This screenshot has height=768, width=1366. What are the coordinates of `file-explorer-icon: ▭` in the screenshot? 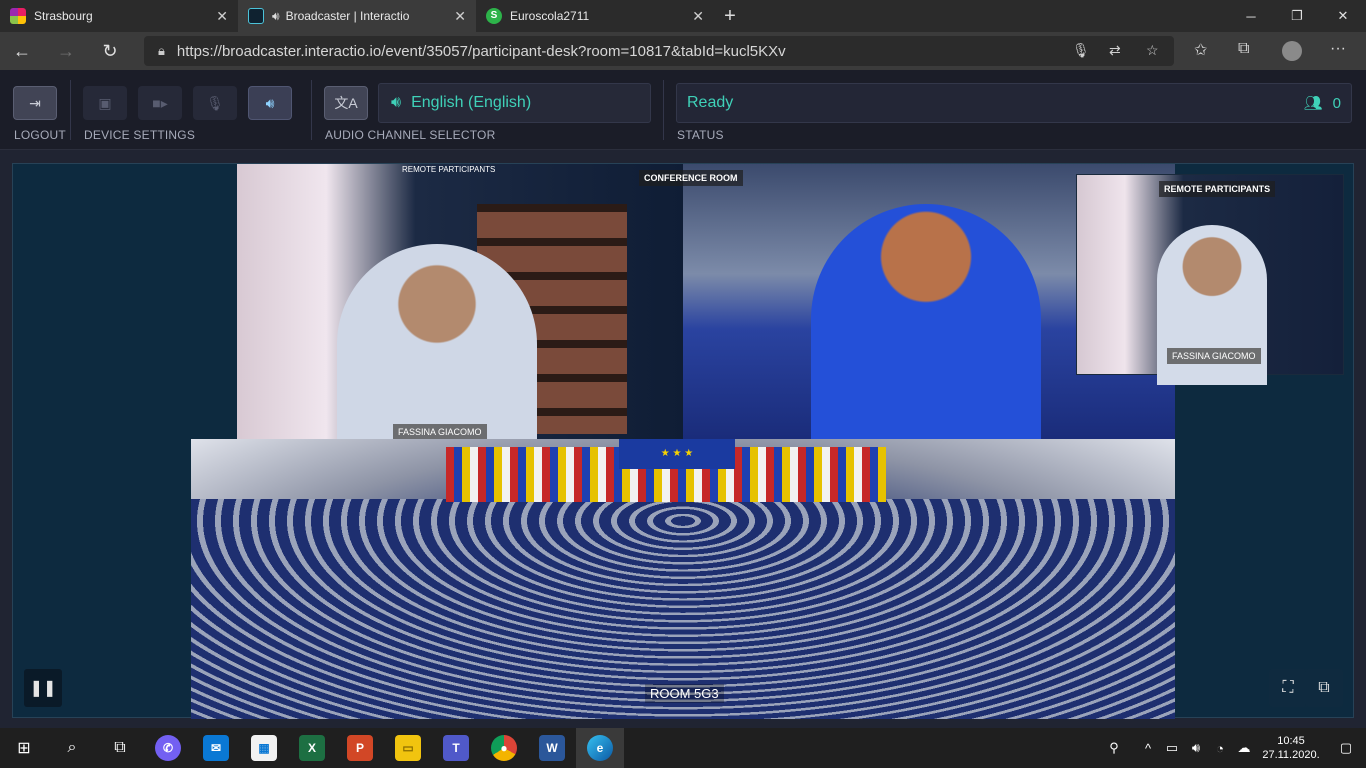 It's located at (408, 748).